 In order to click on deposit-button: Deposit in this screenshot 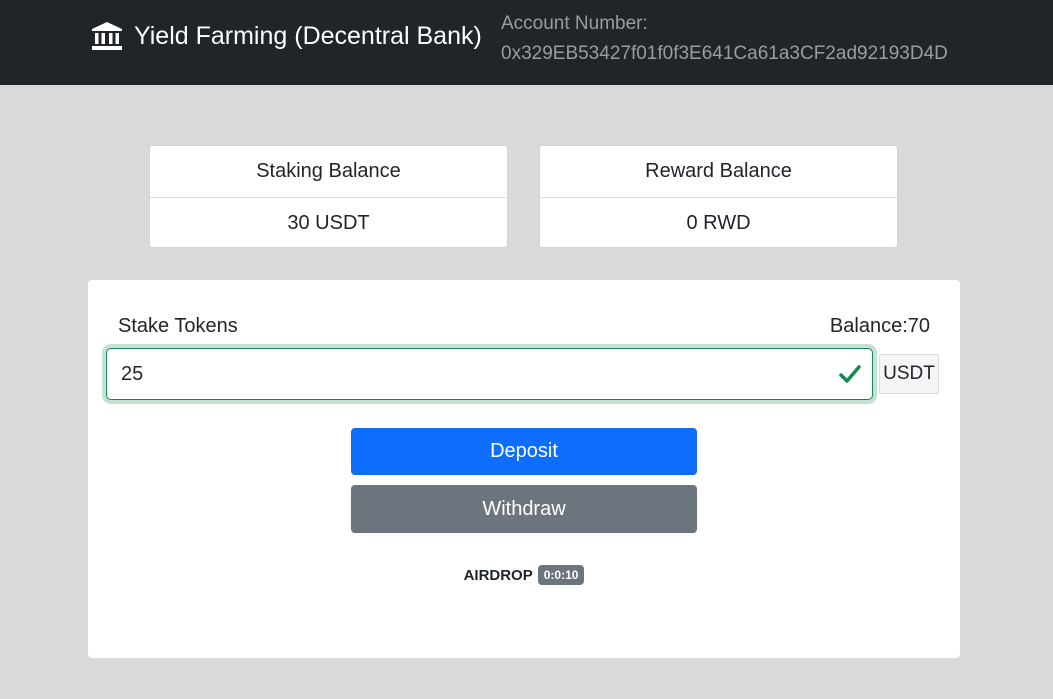, I will do `click(524, 451)`.